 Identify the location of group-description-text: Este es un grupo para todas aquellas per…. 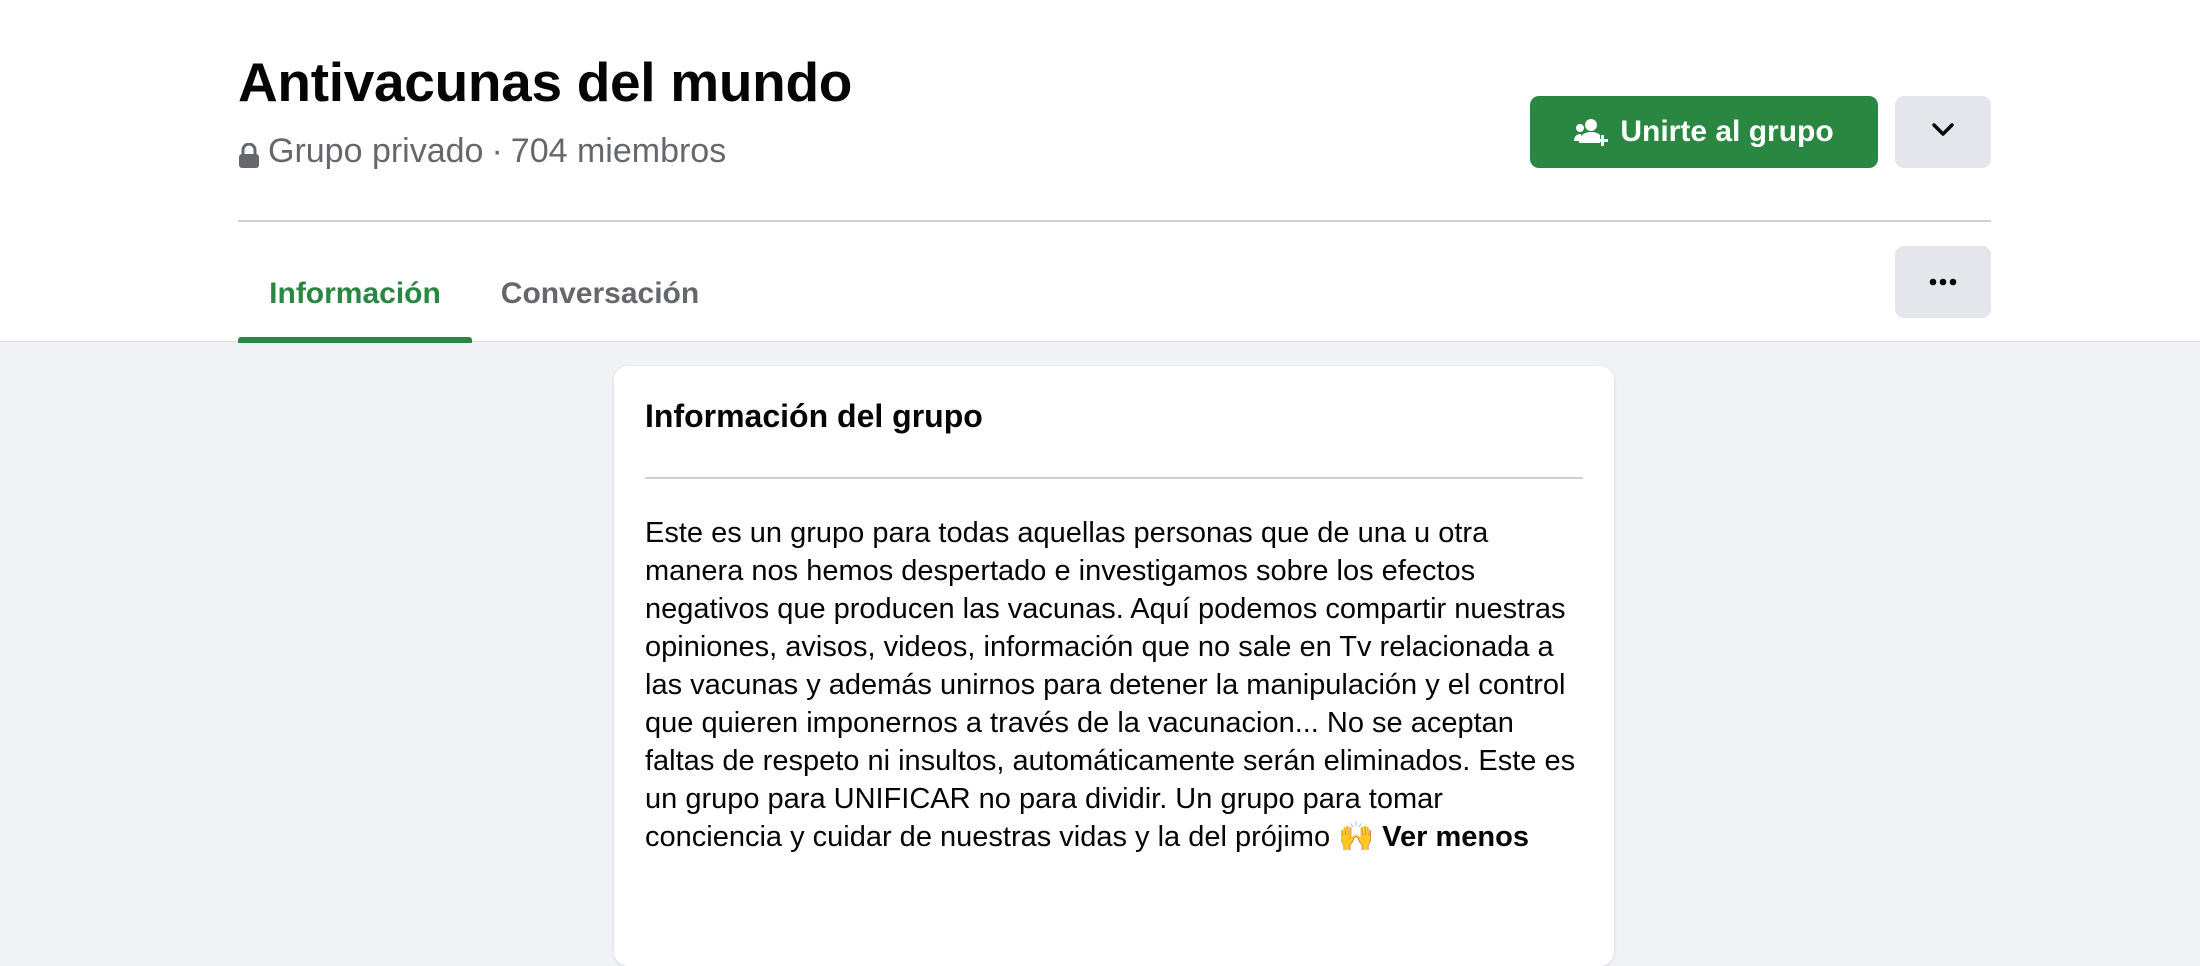
(1110, 685).